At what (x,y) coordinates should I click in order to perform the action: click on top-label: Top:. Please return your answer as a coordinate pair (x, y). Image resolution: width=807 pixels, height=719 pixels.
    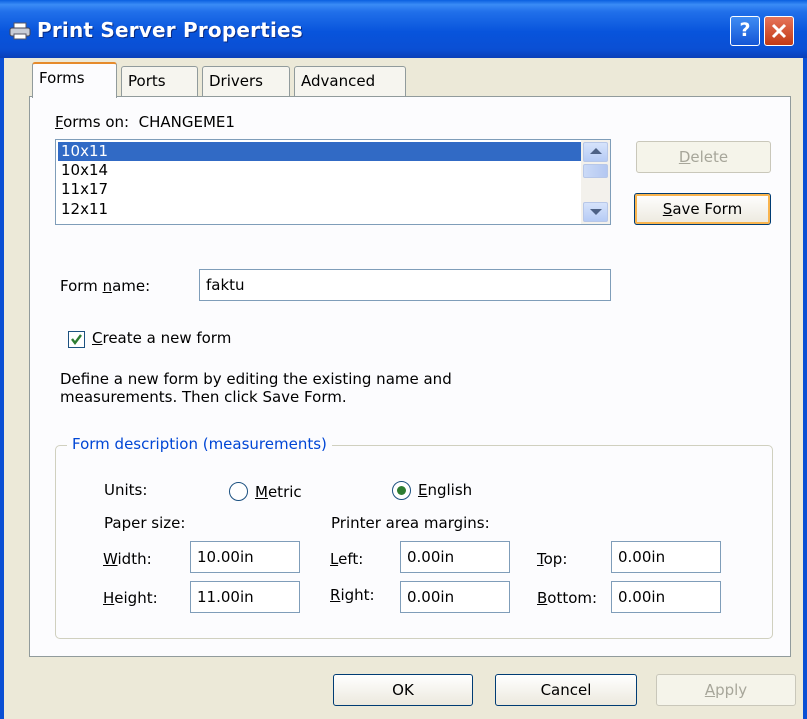
    Looking at the image, I should click on (552, 559).